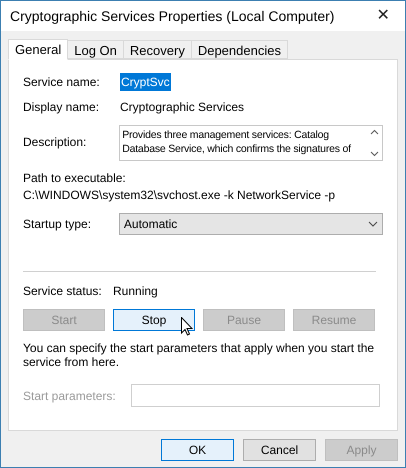 The image size is (406, 468). I want to click on field-label: Description:, so click(55, 142).